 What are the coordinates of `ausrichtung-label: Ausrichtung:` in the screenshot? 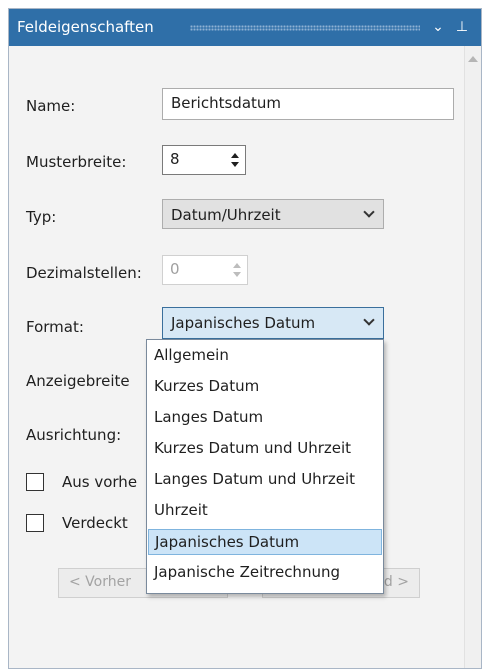 It's located at (74, 435).